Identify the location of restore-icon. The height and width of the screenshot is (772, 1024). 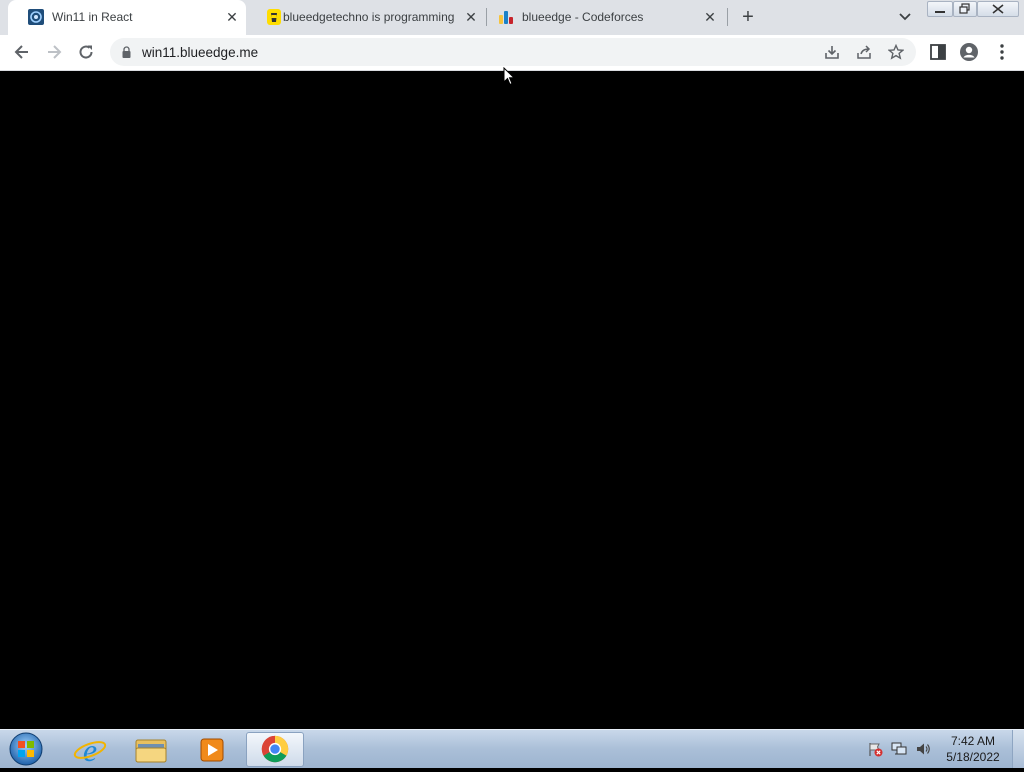
(964, 8).